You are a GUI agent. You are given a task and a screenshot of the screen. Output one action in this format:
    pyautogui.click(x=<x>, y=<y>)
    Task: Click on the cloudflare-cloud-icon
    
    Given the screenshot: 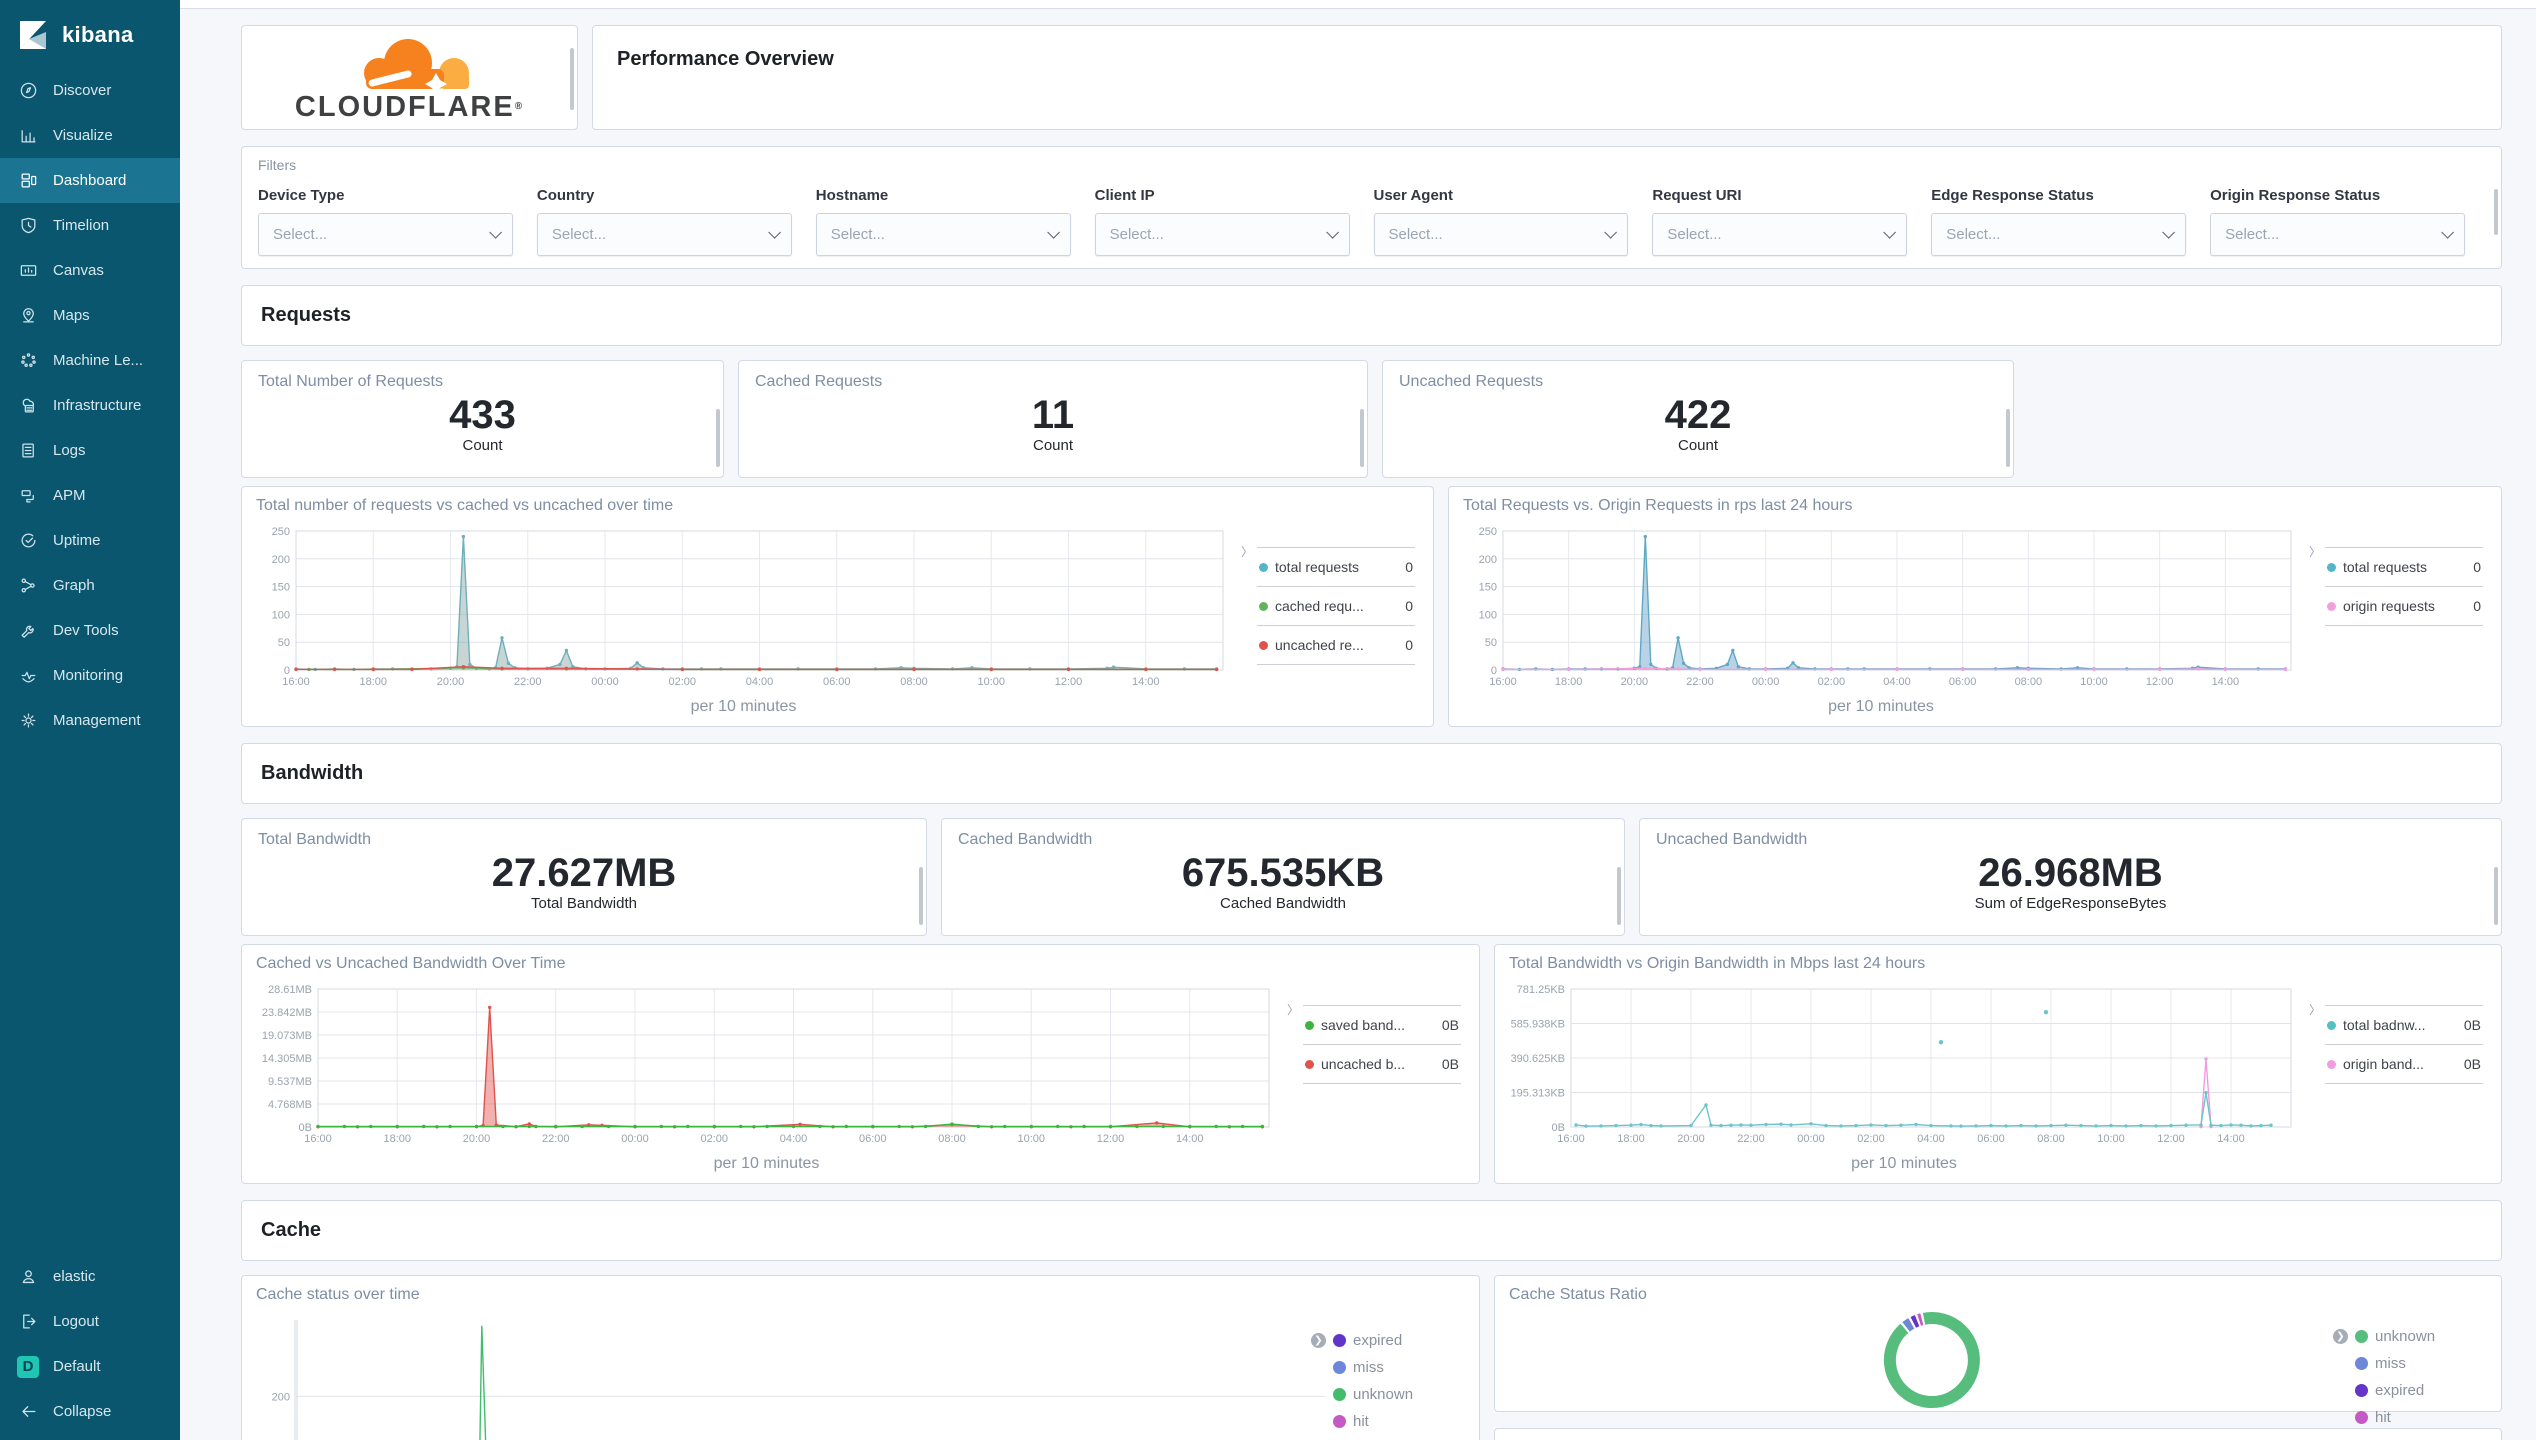 What is the action you would take?
    pyautogui.click(x=417, y=65)
    